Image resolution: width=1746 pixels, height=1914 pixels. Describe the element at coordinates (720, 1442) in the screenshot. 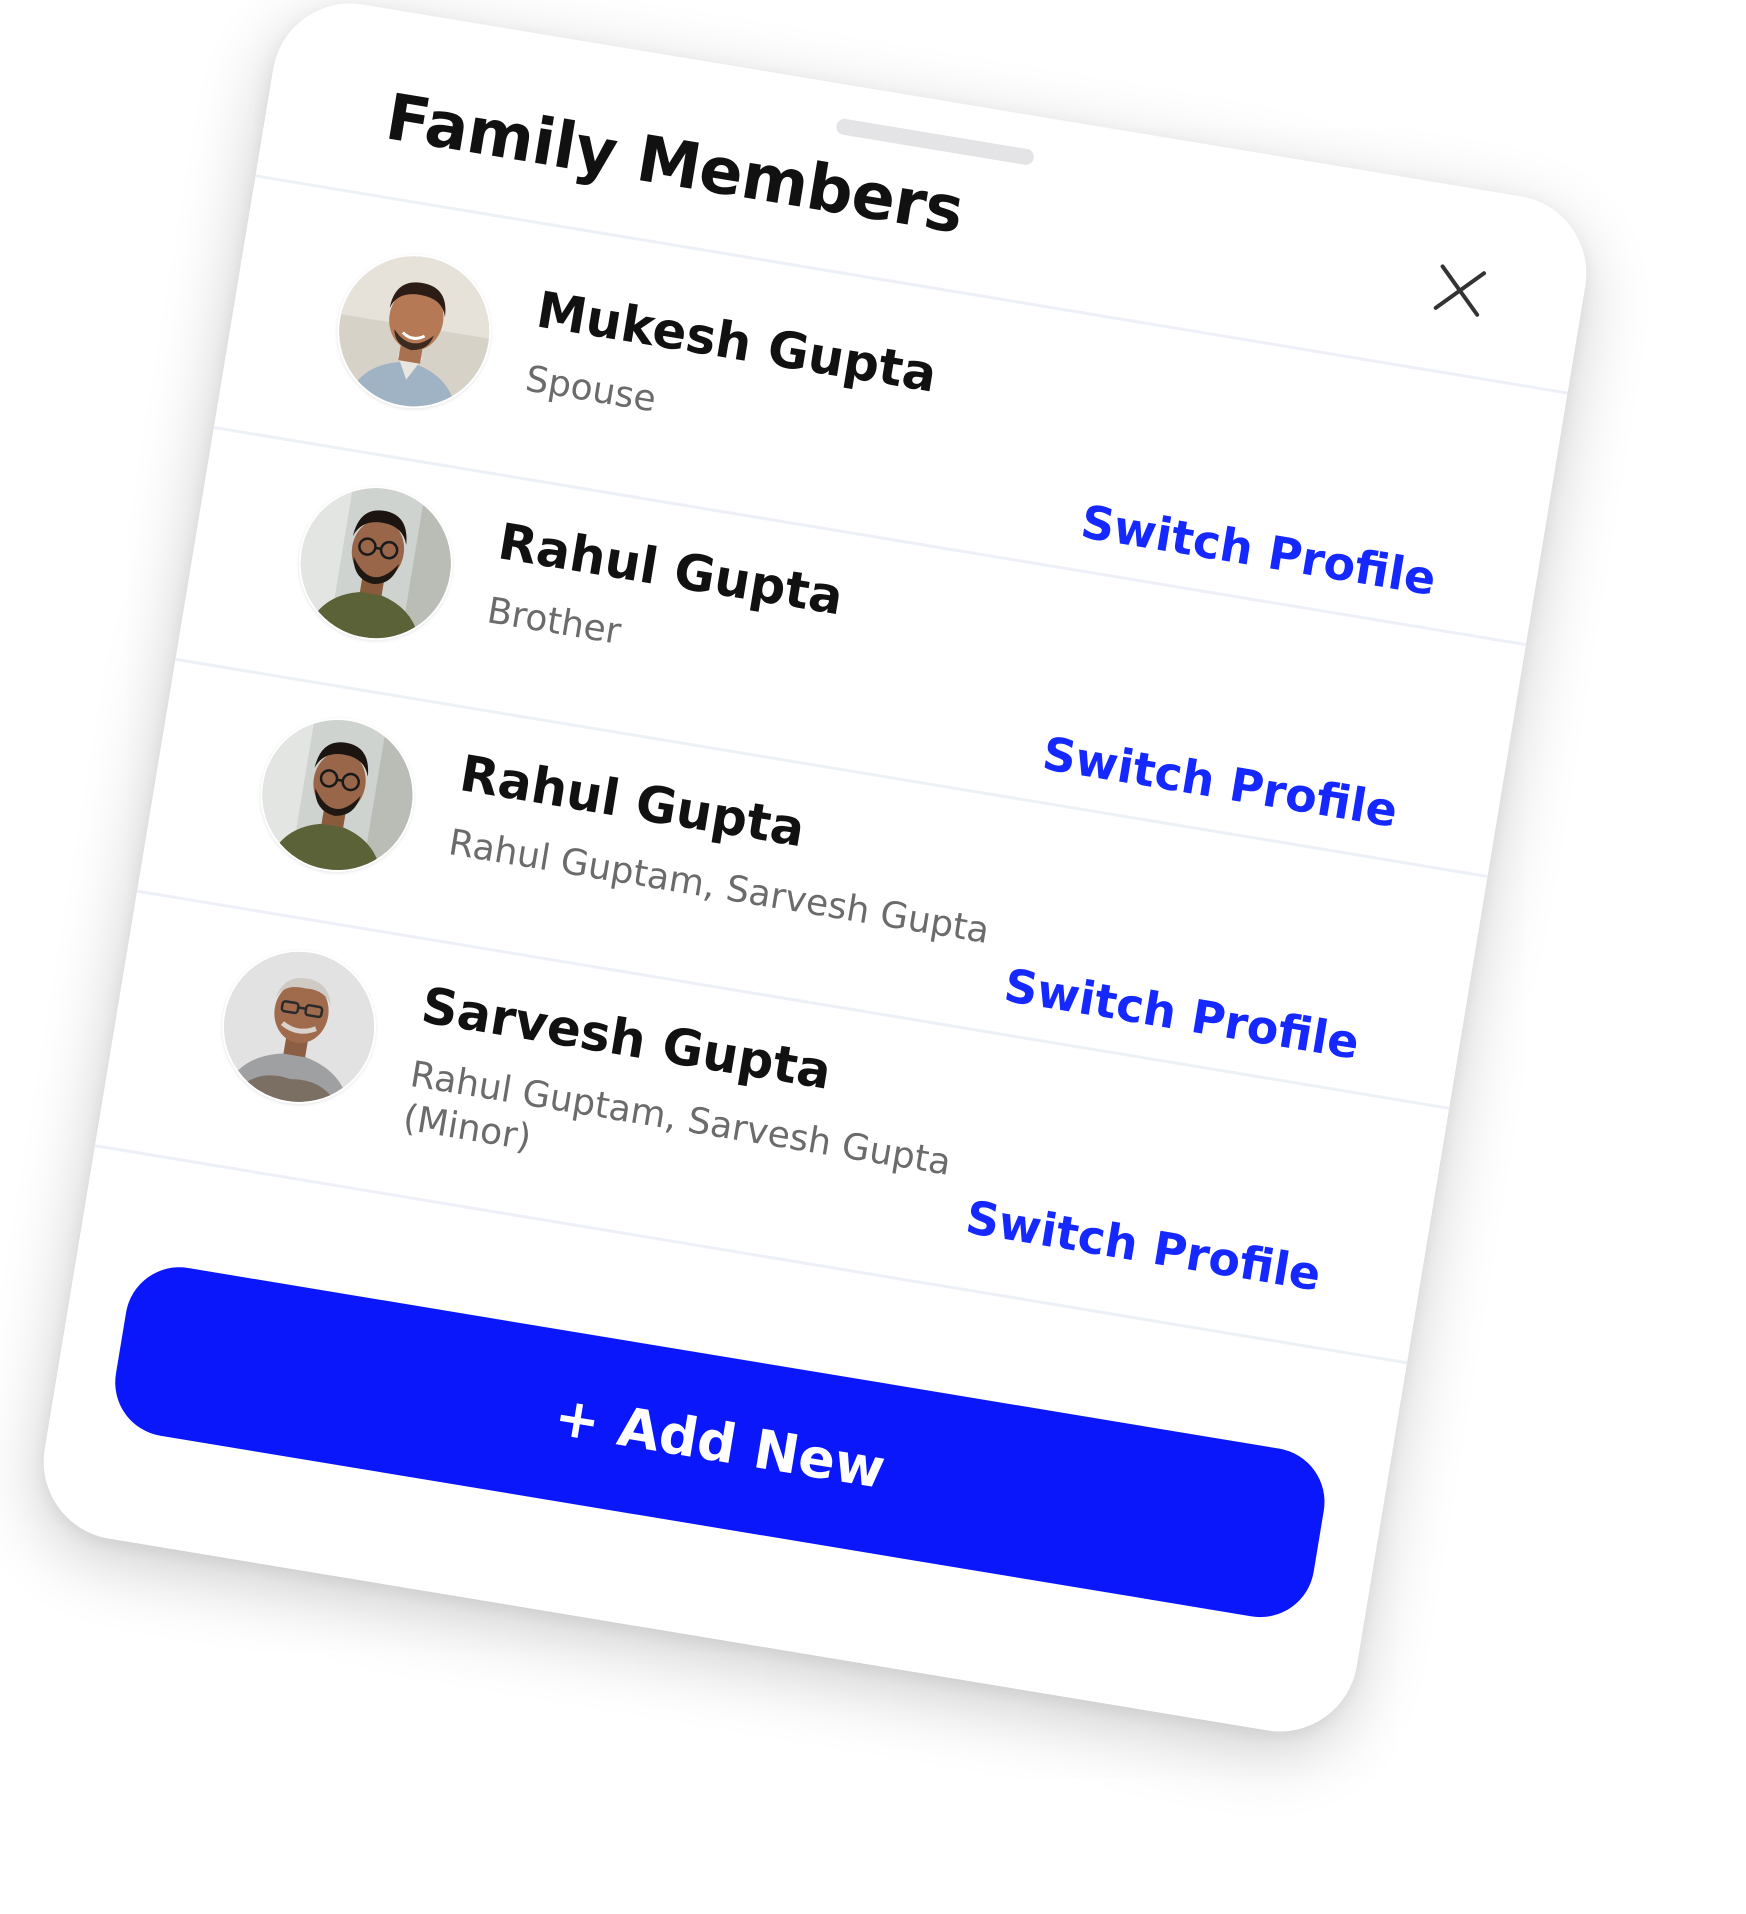

I see `add-new-button: + Add New` at that location.